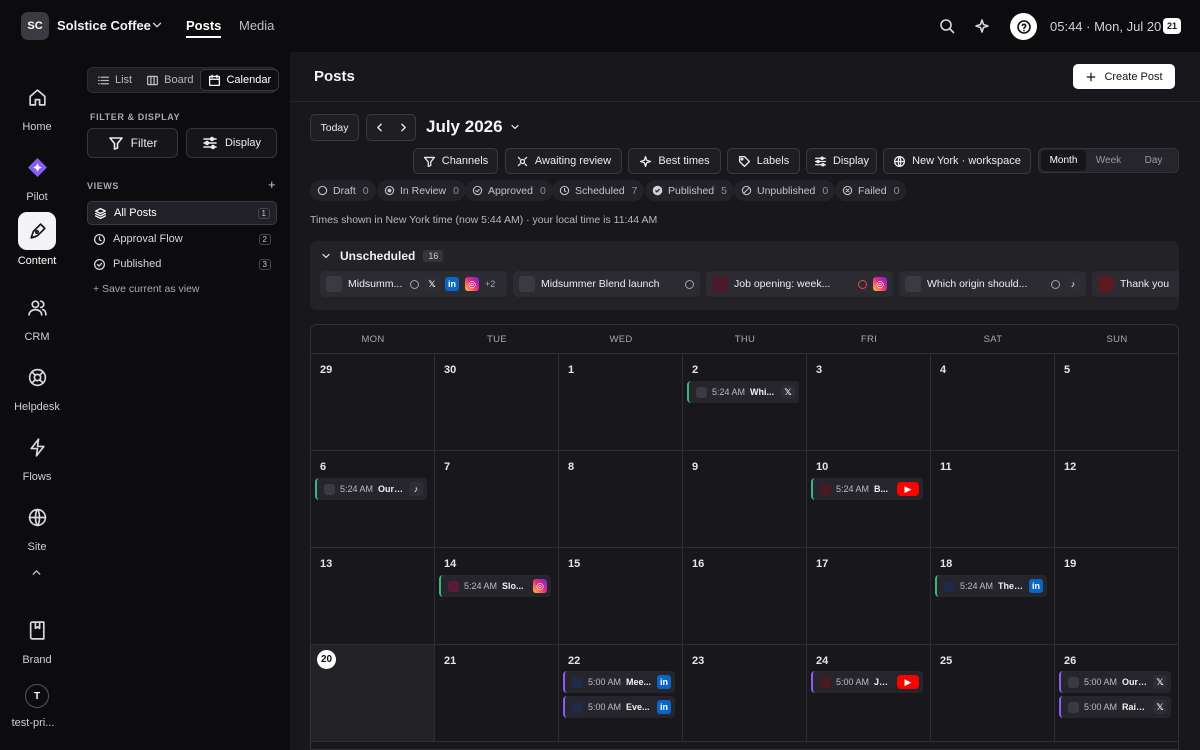 This screenshot has height=750, width=1200. What do you see at coordinates (745, 499) in the screenshot?
I see `calendar-day: 9` at bounding box center [745, 499].